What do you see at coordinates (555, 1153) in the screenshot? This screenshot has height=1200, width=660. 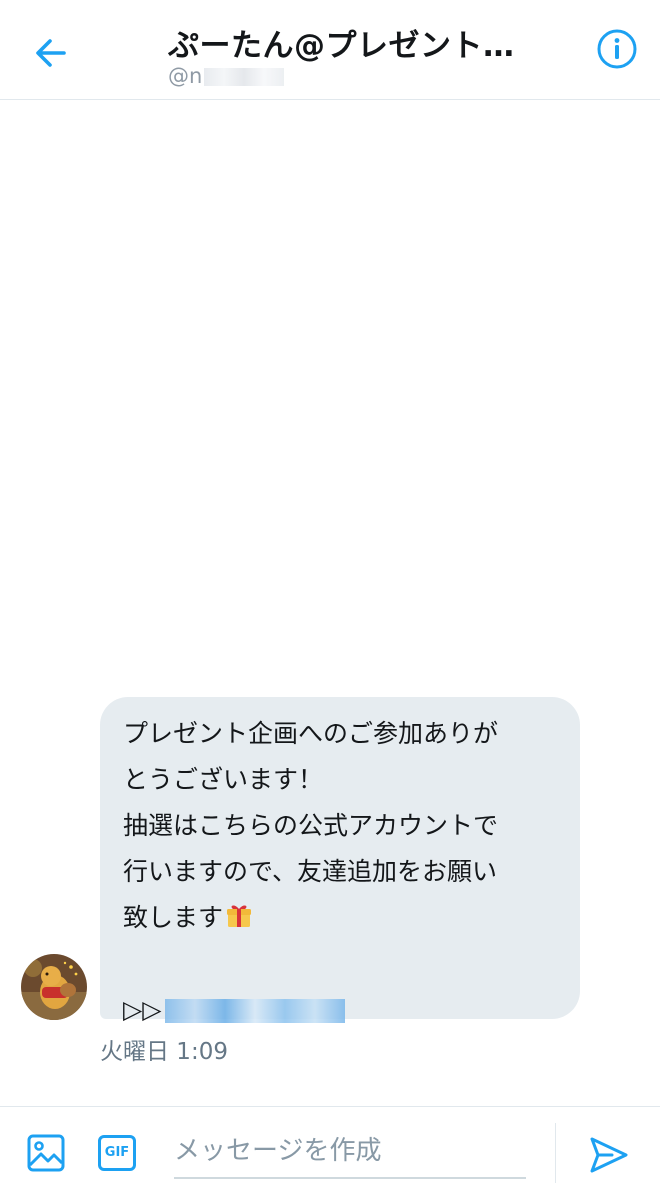 I see `composer-divider` at bounding box center [555, 1153].